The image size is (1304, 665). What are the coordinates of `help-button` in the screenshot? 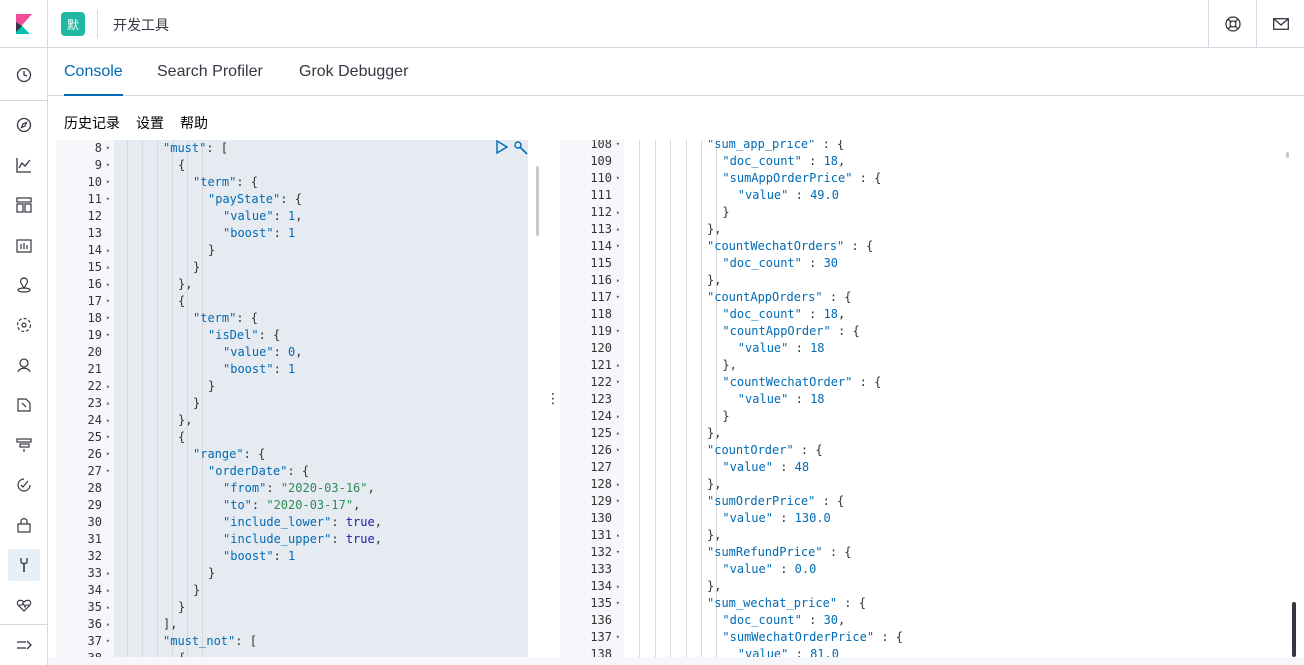 It's located at (1232, 24).